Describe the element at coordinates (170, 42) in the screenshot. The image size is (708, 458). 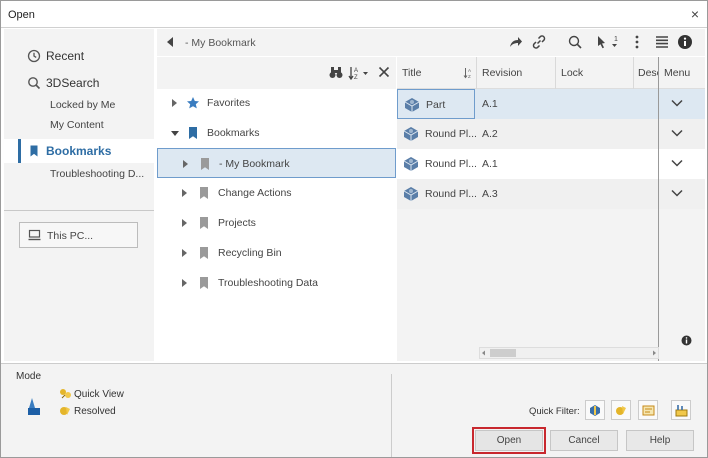
I see `back-arrow-icon` at that location.